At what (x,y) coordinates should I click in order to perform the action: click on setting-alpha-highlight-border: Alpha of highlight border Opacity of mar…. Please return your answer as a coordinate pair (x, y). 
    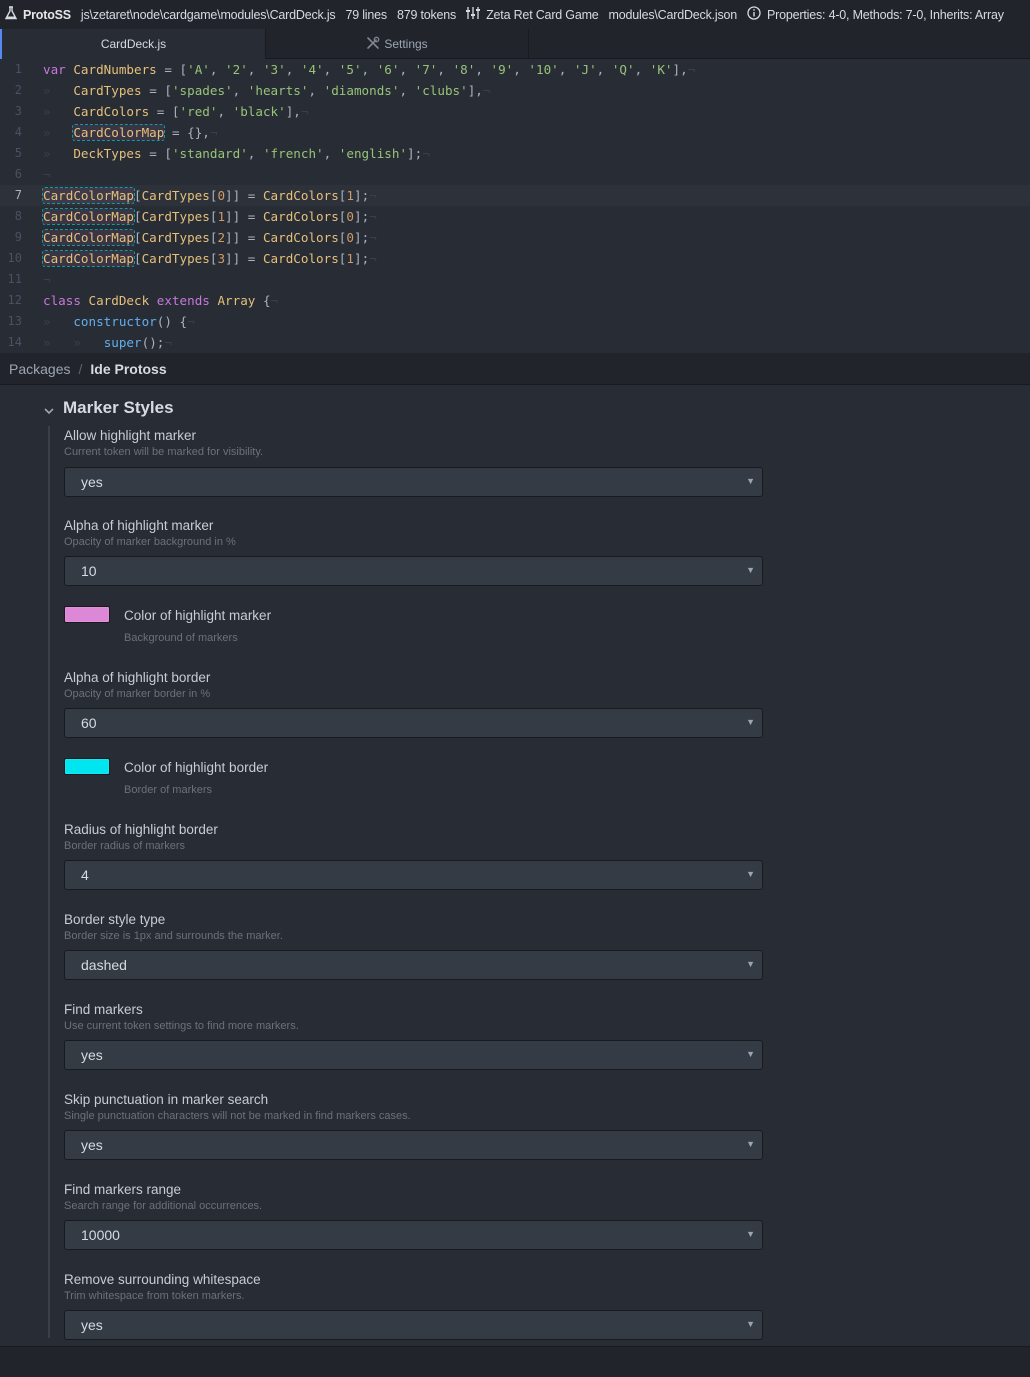
    Looking at the image, I should click on (413, 704).